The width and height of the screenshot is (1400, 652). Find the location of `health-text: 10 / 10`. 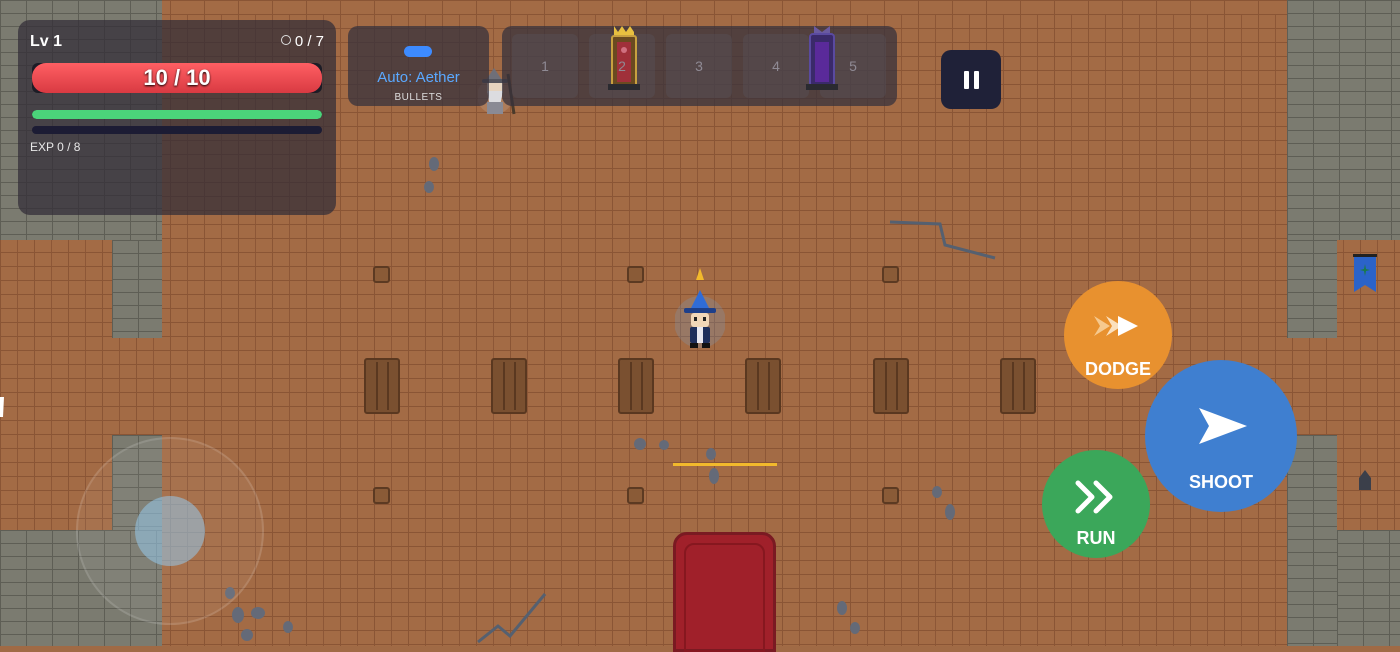

health-text: 10 / 10 is located at coordinates (177, 77).